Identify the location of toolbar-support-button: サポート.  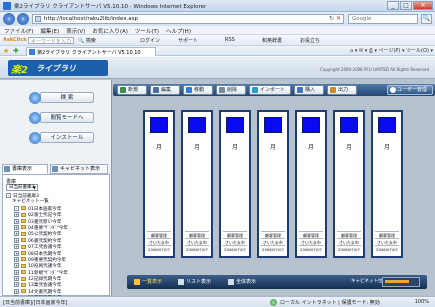
(188, 40).